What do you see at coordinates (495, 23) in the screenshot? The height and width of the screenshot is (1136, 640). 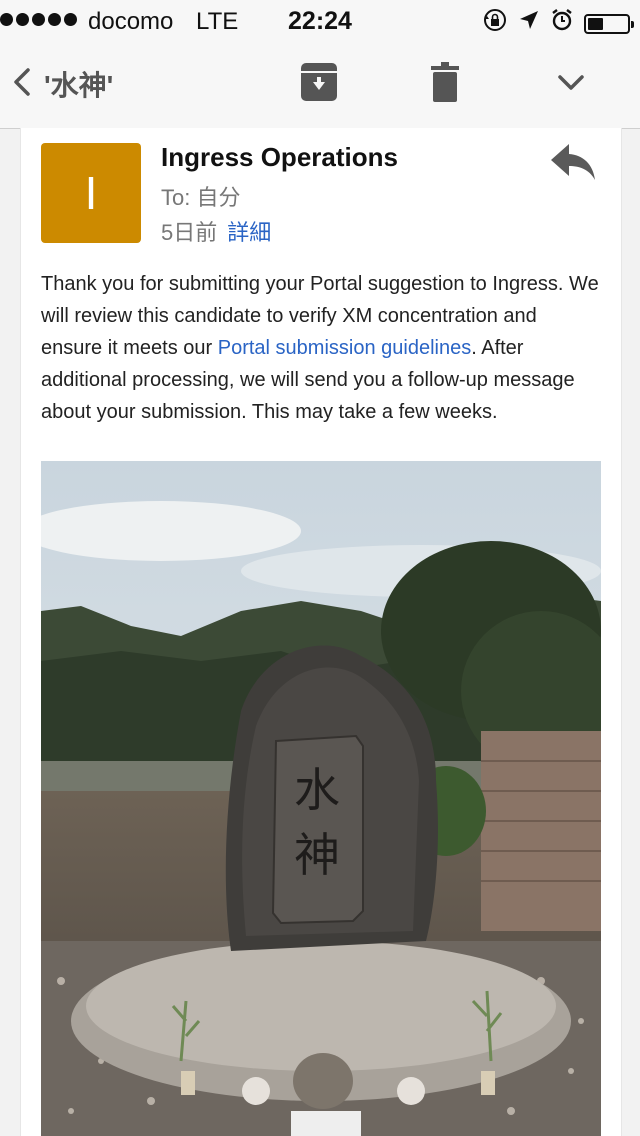 I see `rotation-lock-icon` at bounding box center [495, 23].